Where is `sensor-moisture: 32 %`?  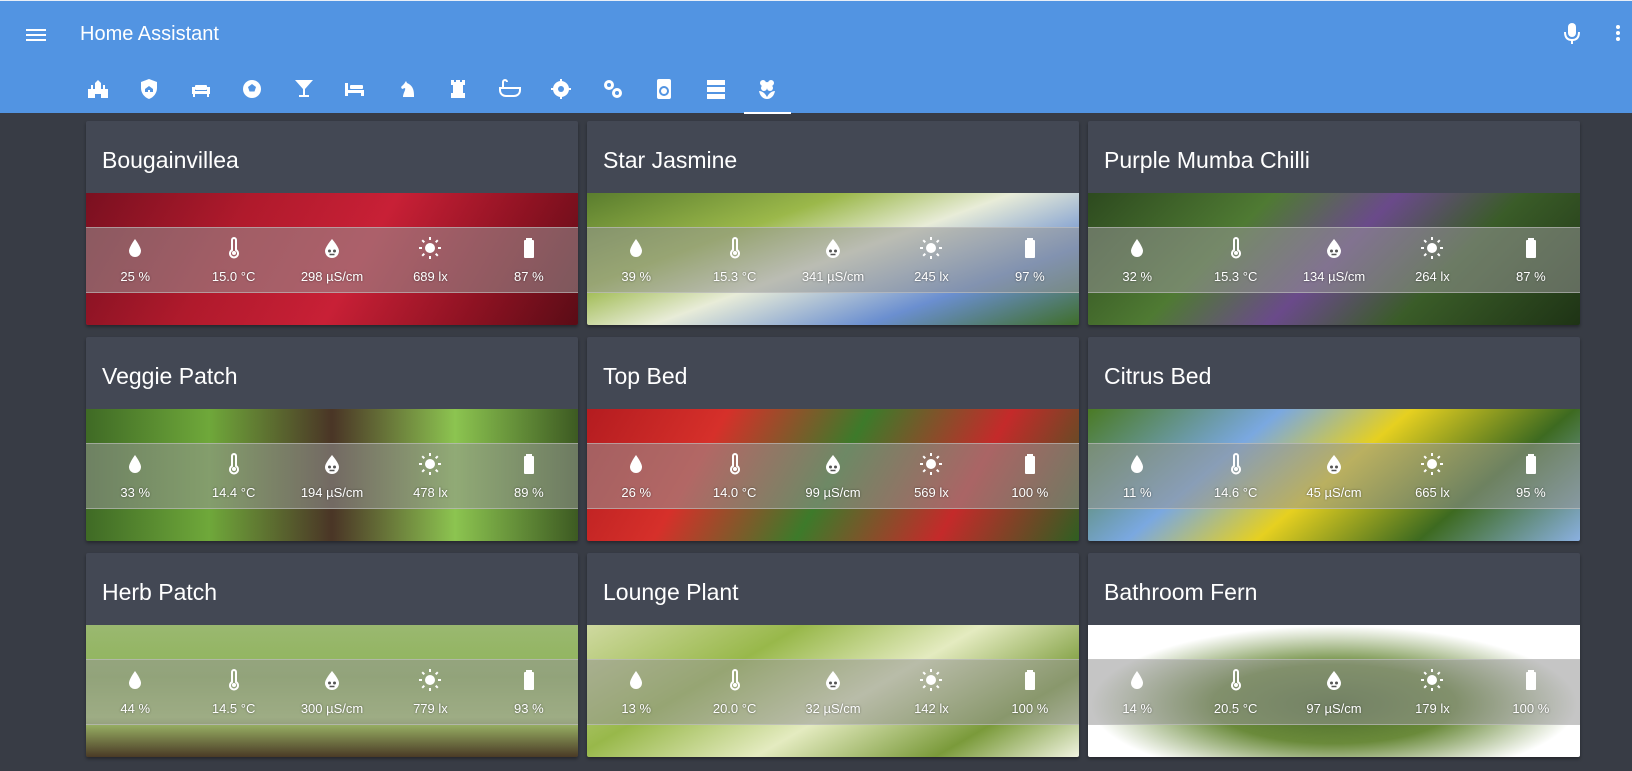
sensor-moisture: 32 % is located at coordinates (1137, 260).